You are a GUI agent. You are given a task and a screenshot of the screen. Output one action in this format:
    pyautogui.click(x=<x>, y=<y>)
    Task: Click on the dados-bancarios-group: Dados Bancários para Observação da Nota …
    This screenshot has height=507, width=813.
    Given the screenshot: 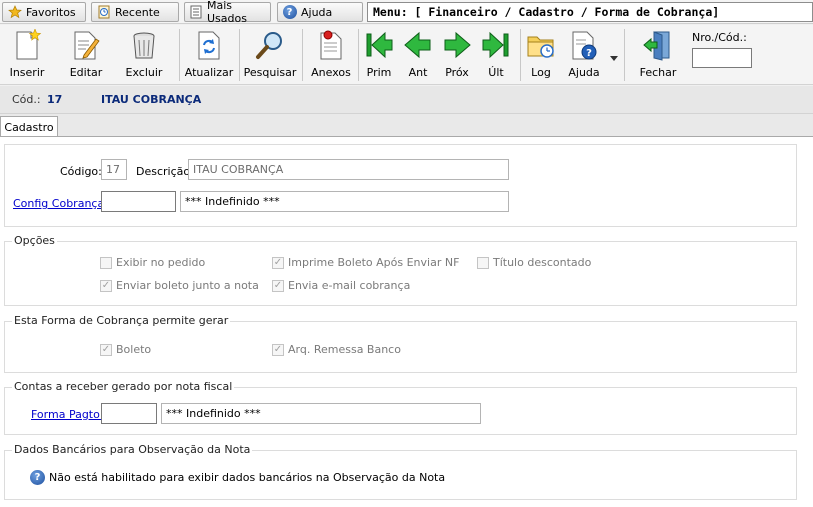 What is the action you would take?
    pyautogui.click(x=400, y=471)
    